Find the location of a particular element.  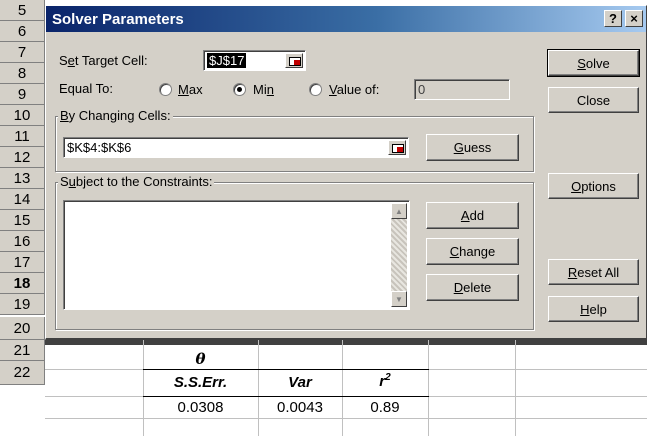

value-of-label: Value of: is located at coordinates (354, 89).